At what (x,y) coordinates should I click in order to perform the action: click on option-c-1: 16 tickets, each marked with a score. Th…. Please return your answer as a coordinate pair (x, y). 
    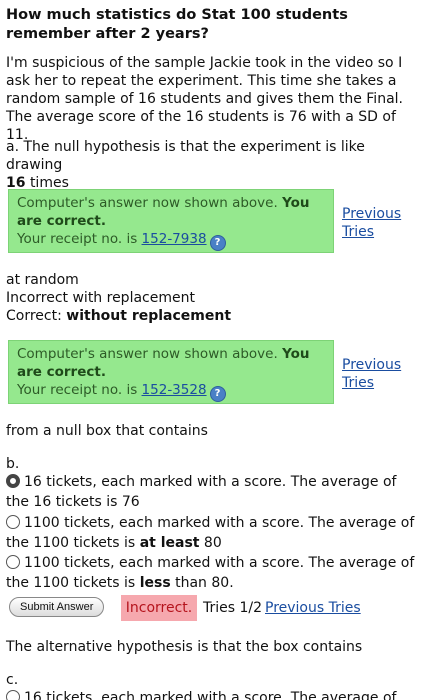
    Looking at the image, I should click on (213, 694).